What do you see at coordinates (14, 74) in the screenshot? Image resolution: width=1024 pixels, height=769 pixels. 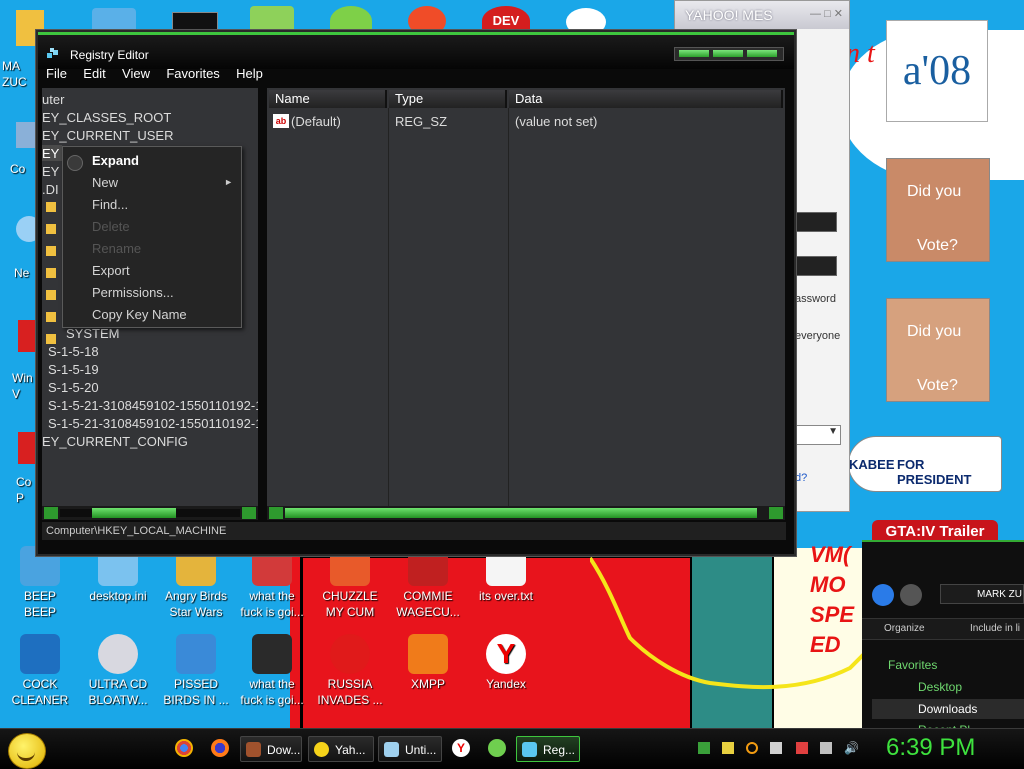 I see `desktop-icon-label: MA ZUC` at bounding box center [14, 74].